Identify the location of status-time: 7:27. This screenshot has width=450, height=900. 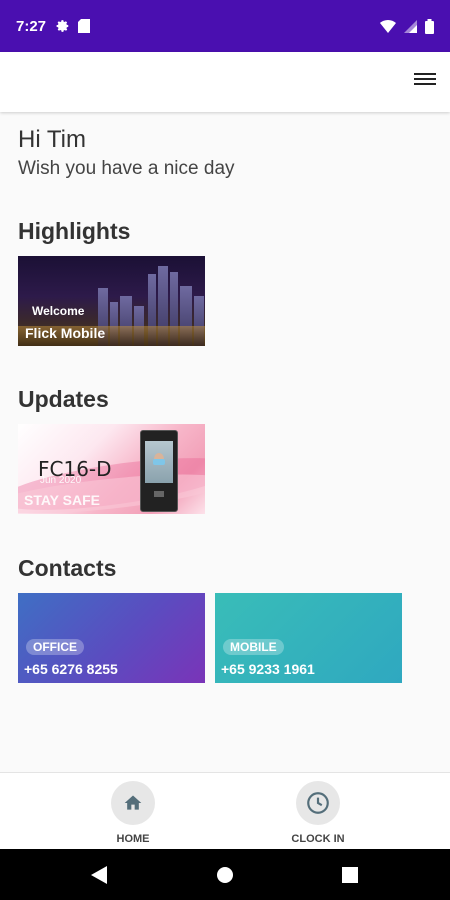
(31, 26).